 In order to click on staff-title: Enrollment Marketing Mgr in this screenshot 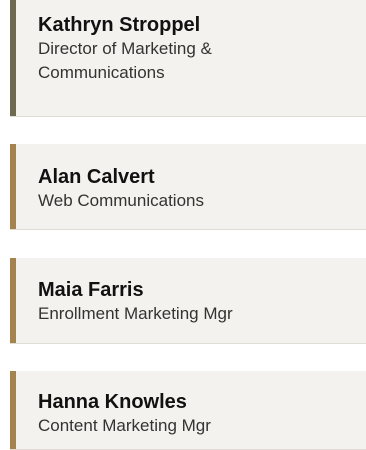, I will do `click(135, 313)`.